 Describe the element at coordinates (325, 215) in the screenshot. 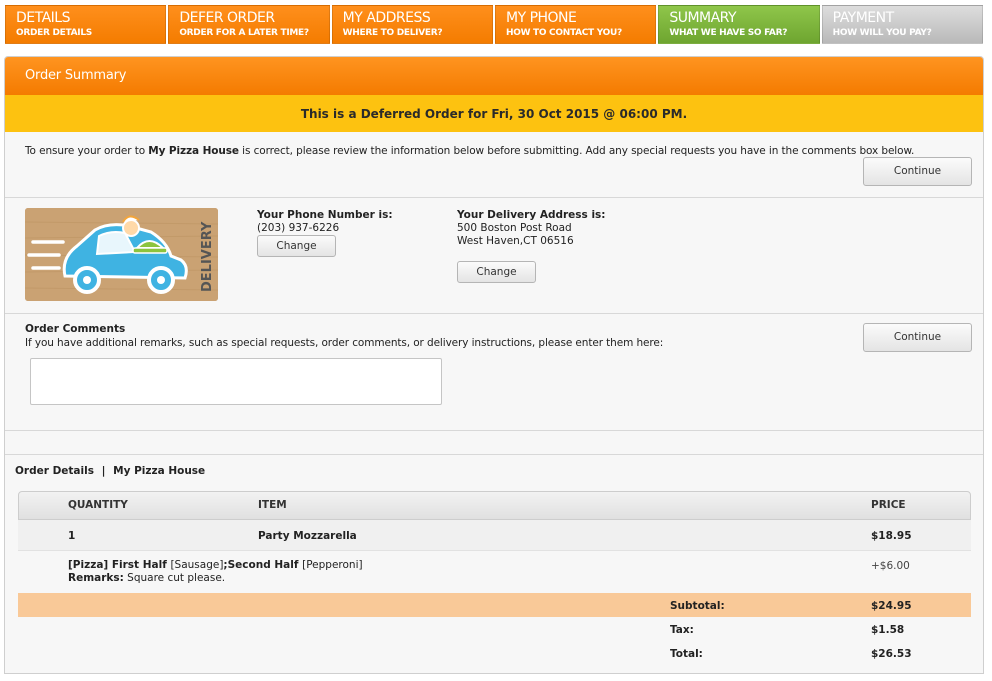

I see `phone-label: Your Phone Number is:` at that location.